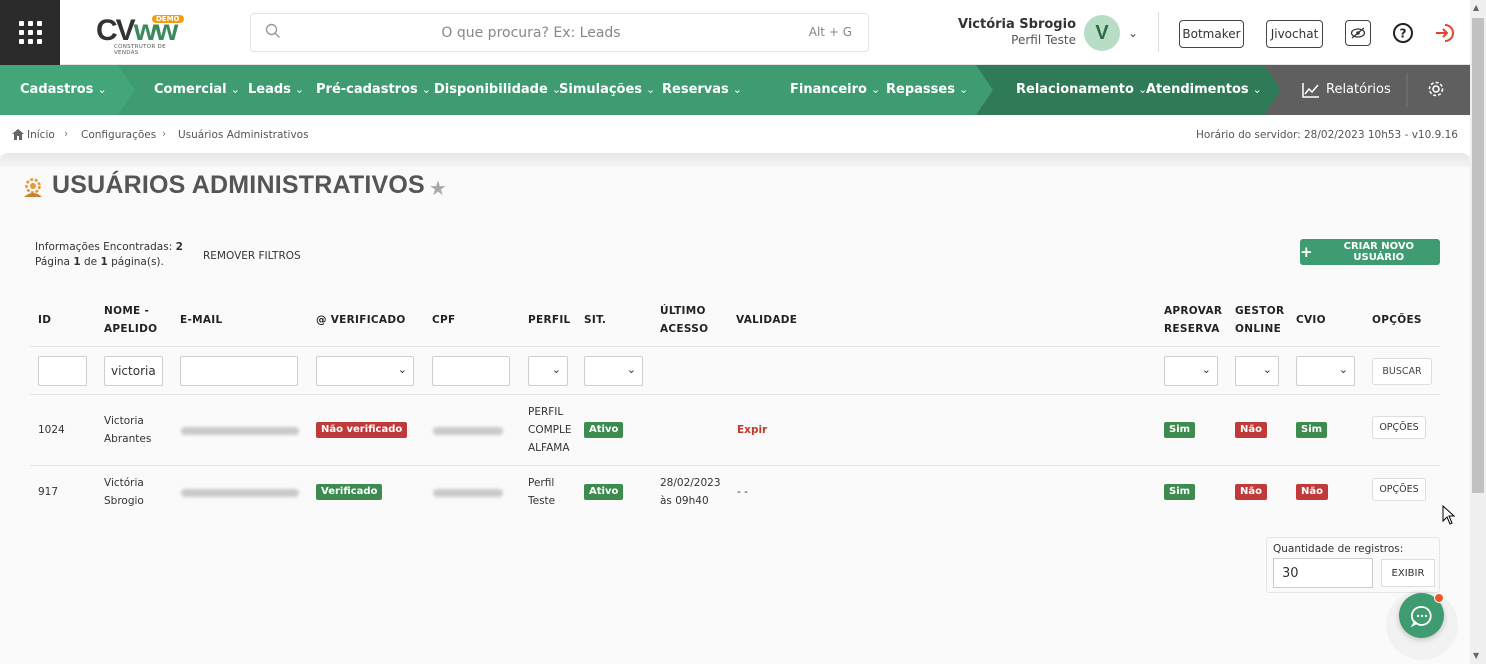 Image resolution: width=1486 pixels, height=664 pixels. Describe the element at coordinates (1370, 252) in the screenshot. I see `create-user-button: + CRIAR NOVO USUÁRIO` at that location.